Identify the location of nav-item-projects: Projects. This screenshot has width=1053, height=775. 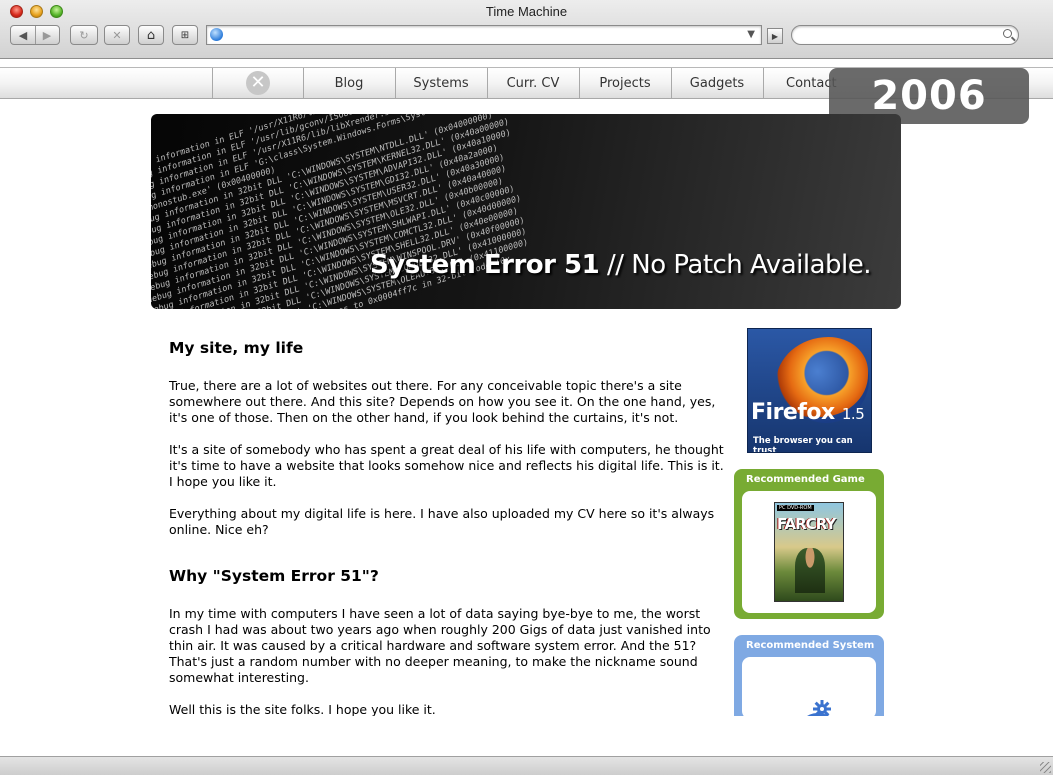
(624, 83).